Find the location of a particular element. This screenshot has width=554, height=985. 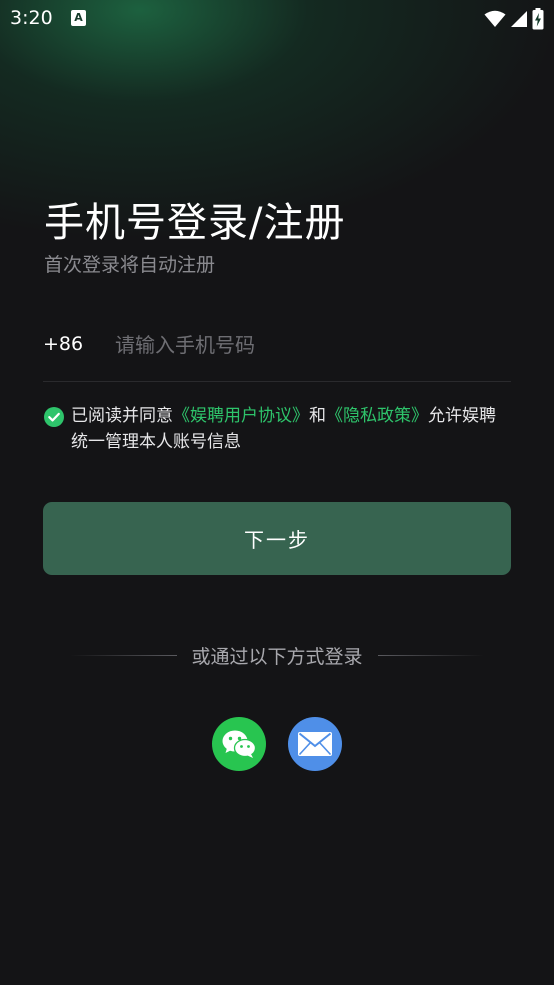

agreement-conjunction: 和 is located at coordinates (317, 416).